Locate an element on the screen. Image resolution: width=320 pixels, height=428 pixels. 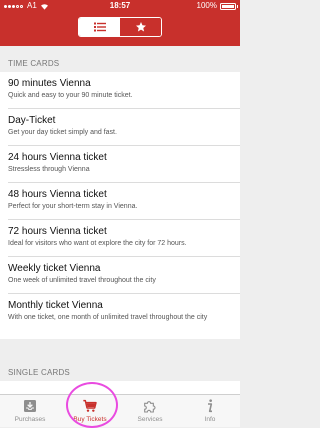
tab-bar: Purchases Buy Tickets Services Info is located at coordinates (120, 410).